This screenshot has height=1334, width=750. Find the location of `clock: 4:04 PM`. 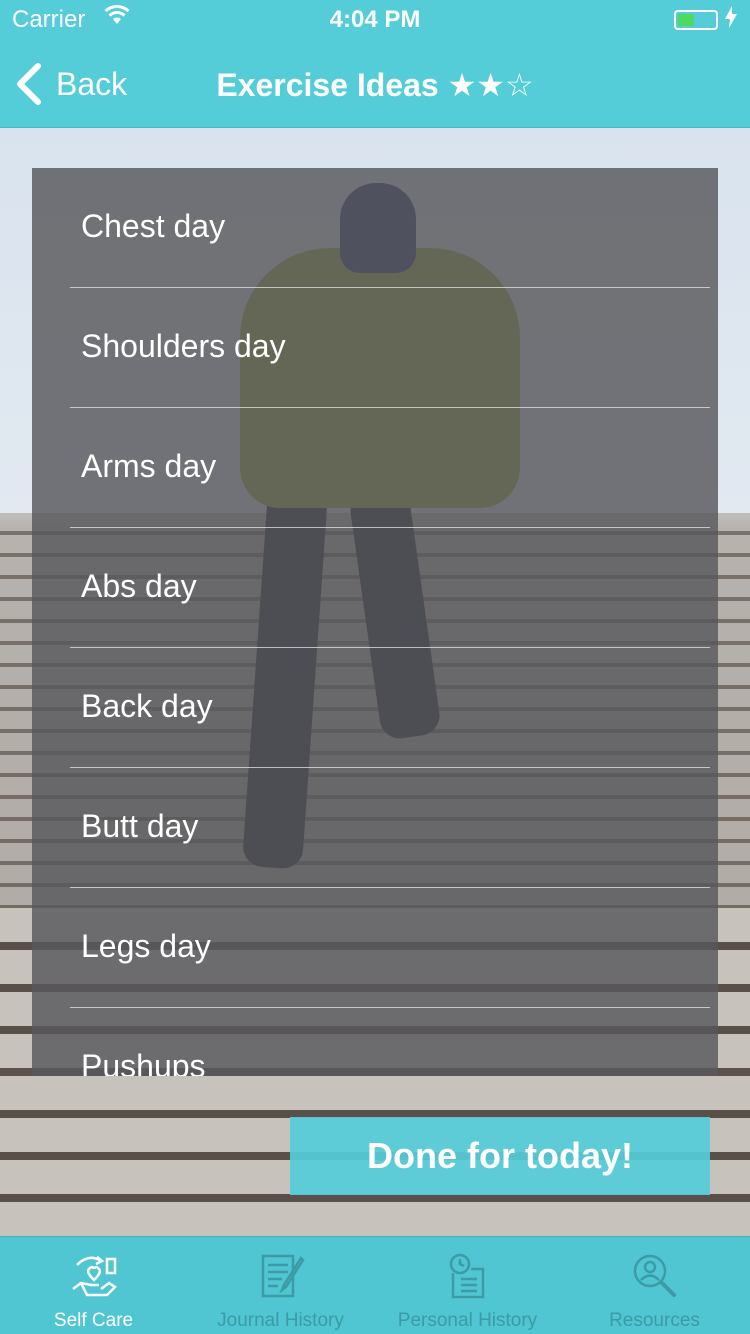

clock: 4:04 PM is located at coordinates (375, 19).